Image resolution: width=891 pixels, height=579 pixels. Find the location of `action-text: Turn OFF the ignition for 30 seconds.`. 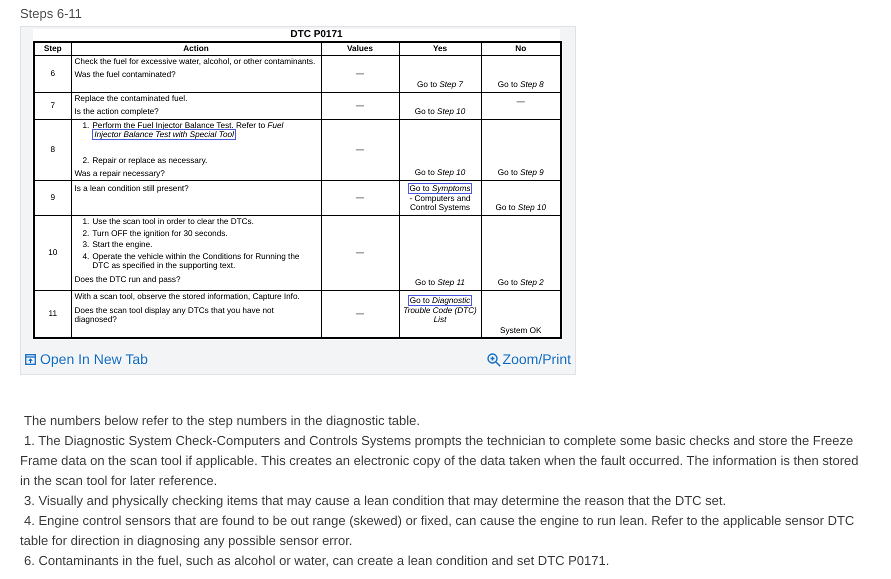

action-text: Turn OFF the ignition for 30 seconds. is located at coordinates (160, 233).